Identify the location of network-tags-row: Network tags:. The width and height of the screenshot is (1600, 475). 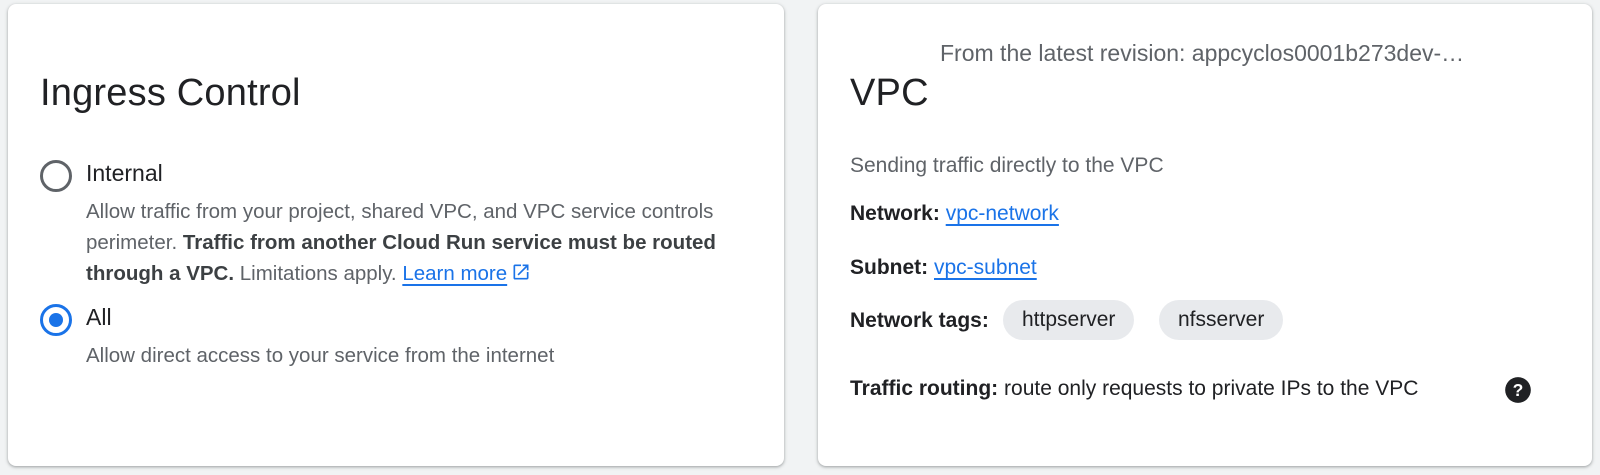
(919, 321).